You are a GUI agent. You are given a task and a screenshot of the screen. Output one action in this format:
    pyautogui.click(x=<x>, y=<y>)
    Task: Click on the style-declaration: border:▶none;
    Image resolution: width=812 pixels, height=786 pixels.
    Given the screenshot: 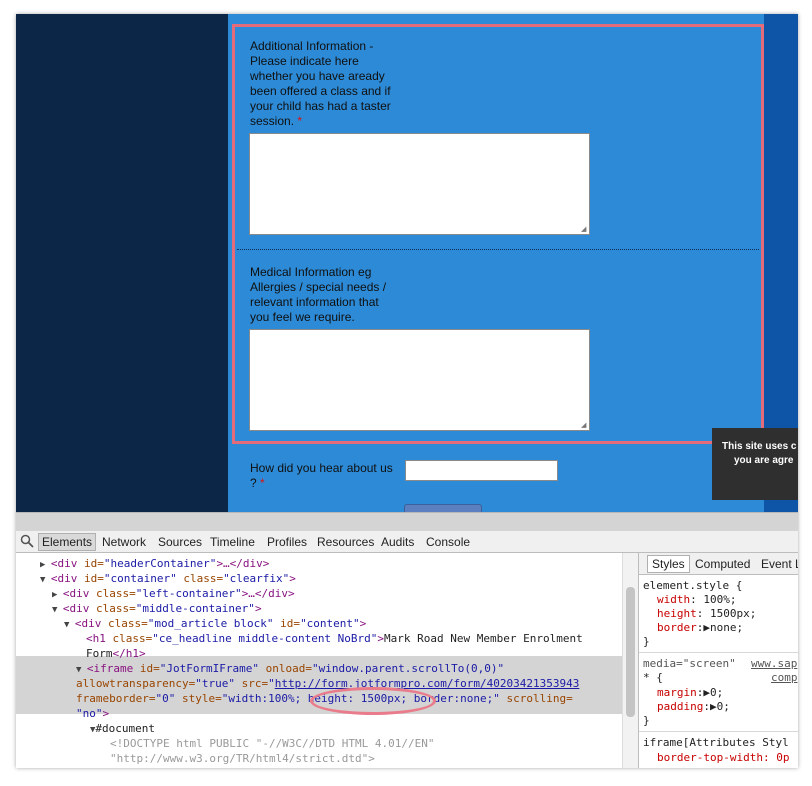 What is the action you would take?
    pyautogui.click(x=700, y=628)
    